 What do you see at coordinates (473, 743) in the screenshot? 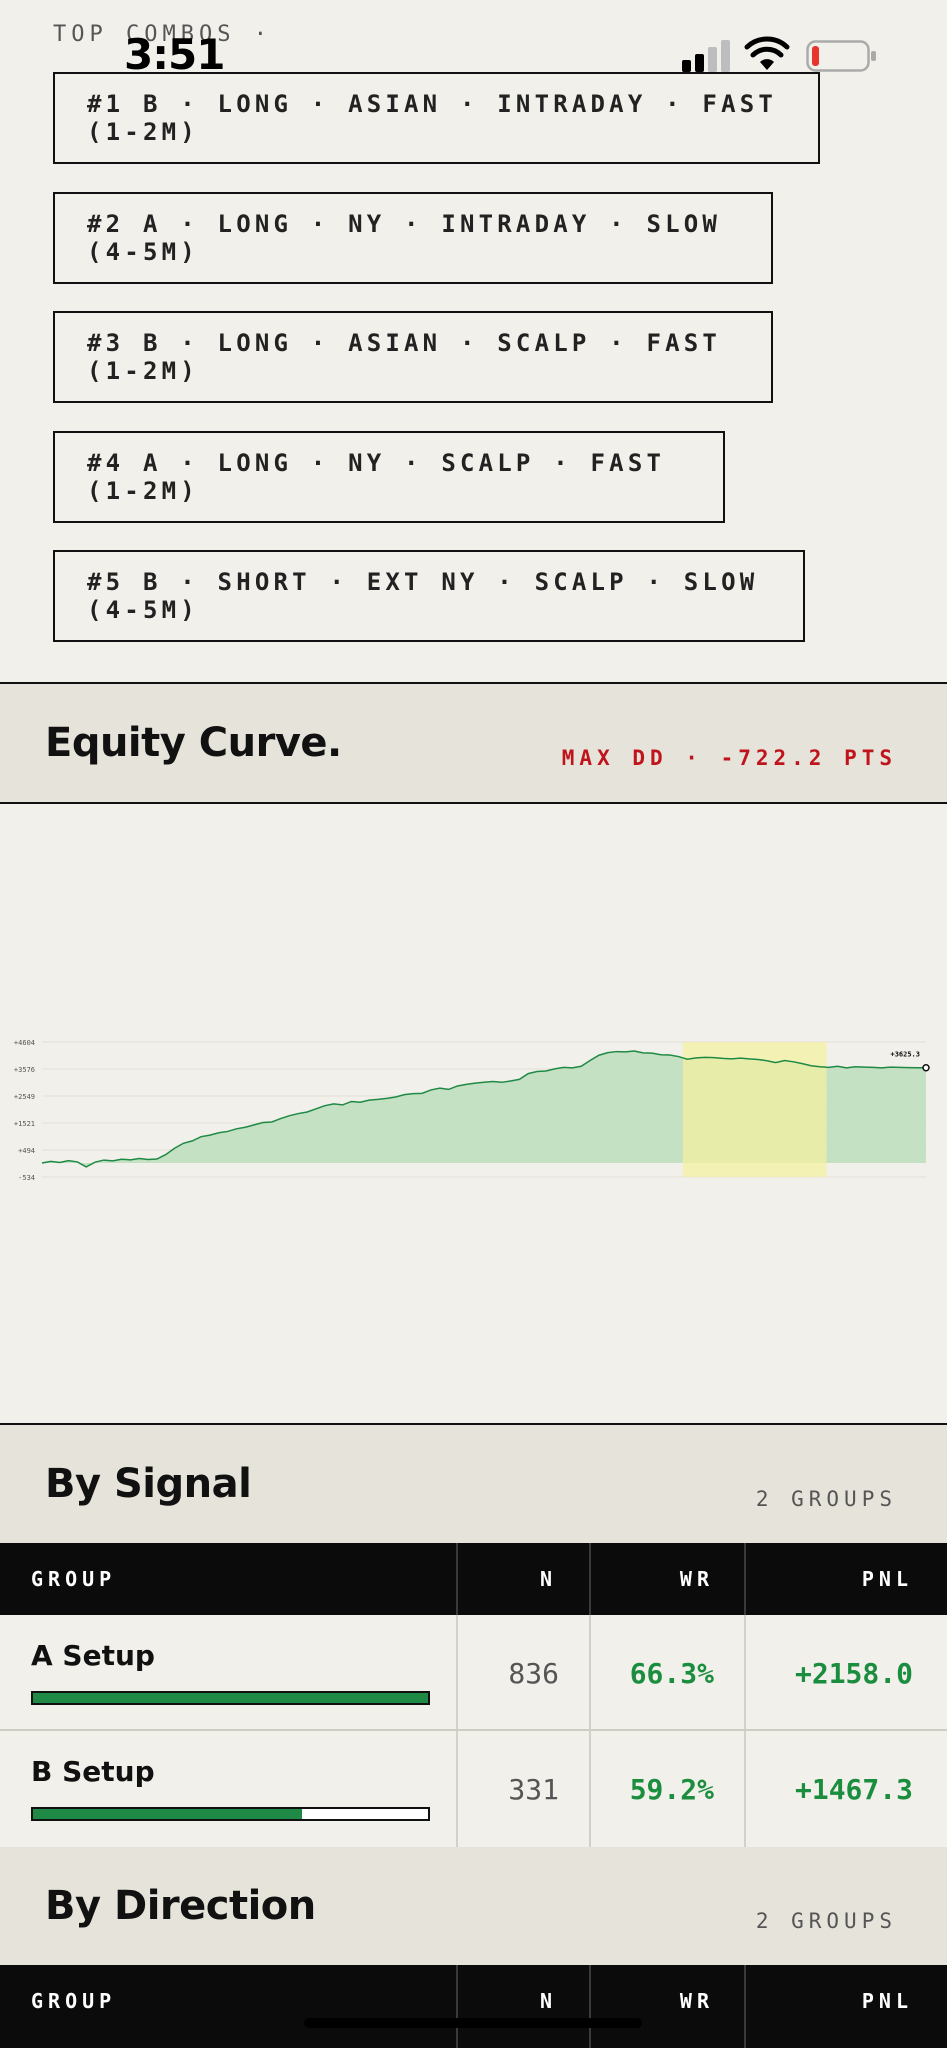
I see `equity-header: Equity Curve. MAX DD · -722.2 PTS` at bounding box center [473, 743].